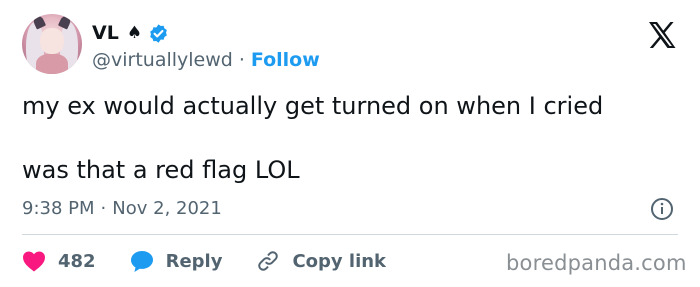 This screenshot has width=700, height=287. What do you see at coordinates (596, 263) in the screenshot?
I see `watermark: boredpanda.com` at bounding box center [596, 263].